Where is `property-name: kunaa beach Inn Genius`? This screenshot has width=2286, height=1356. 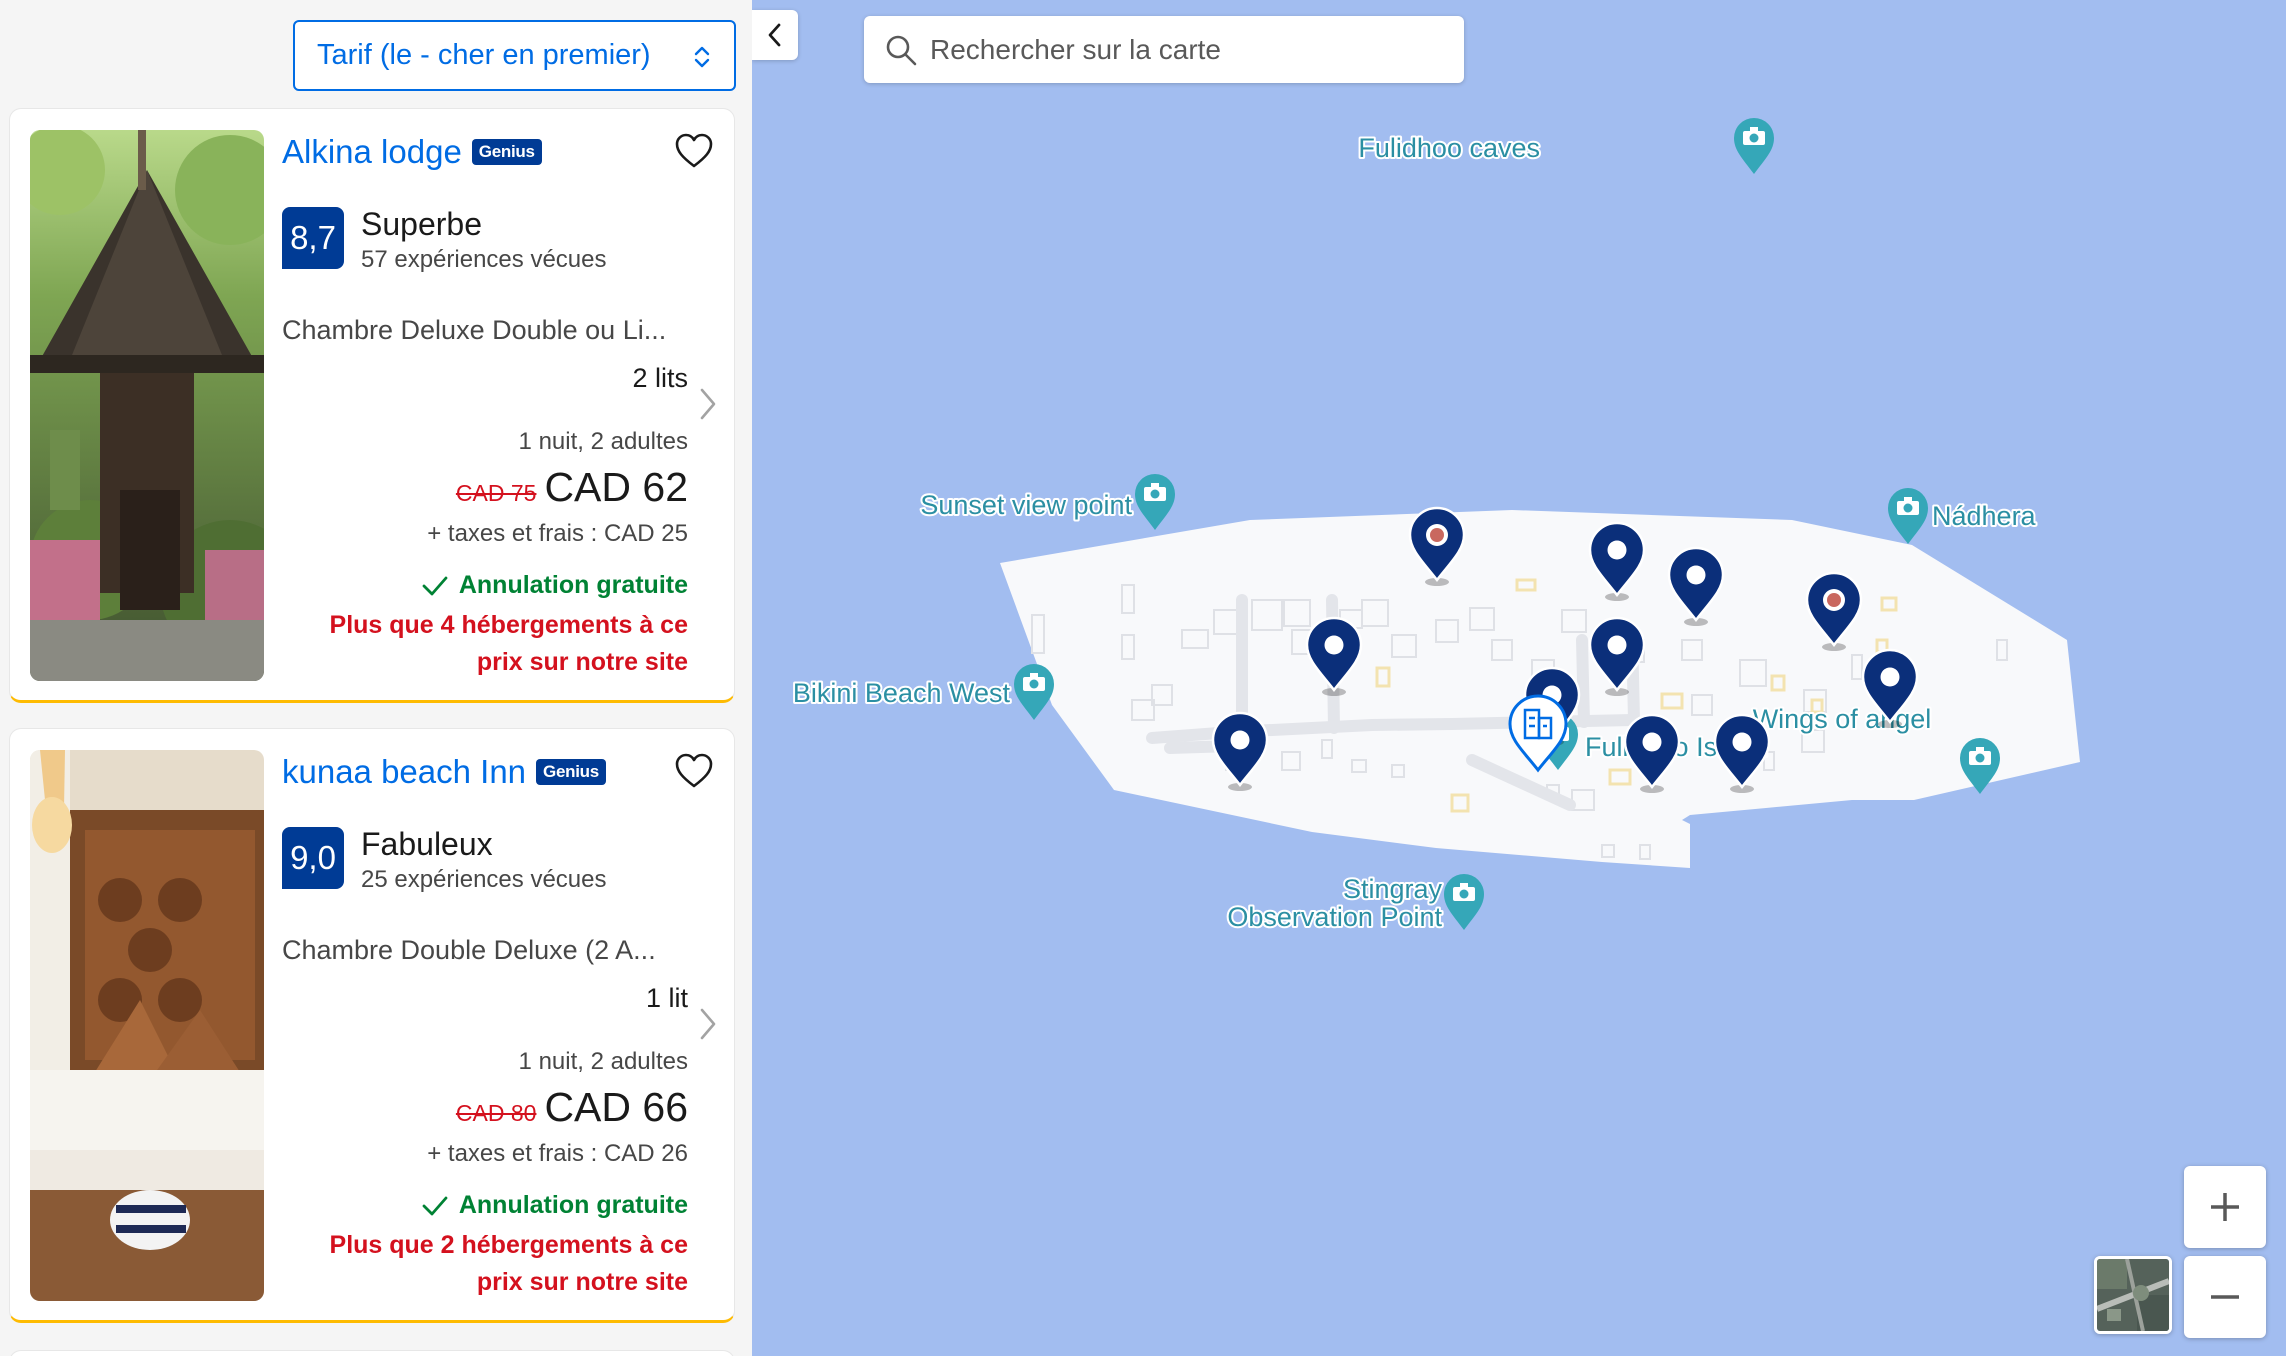
property-name: kunaa beach Inn Genius is located at coordinates (444, 772).